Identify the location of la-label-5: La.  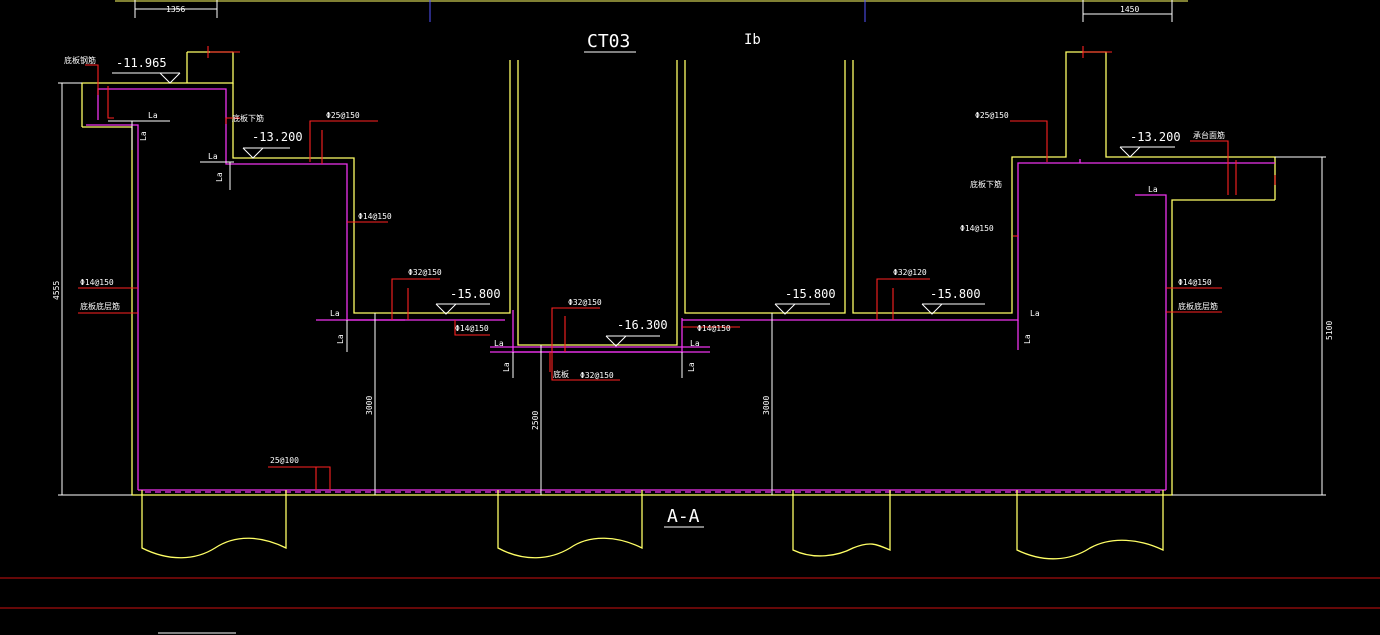
(335, 313).